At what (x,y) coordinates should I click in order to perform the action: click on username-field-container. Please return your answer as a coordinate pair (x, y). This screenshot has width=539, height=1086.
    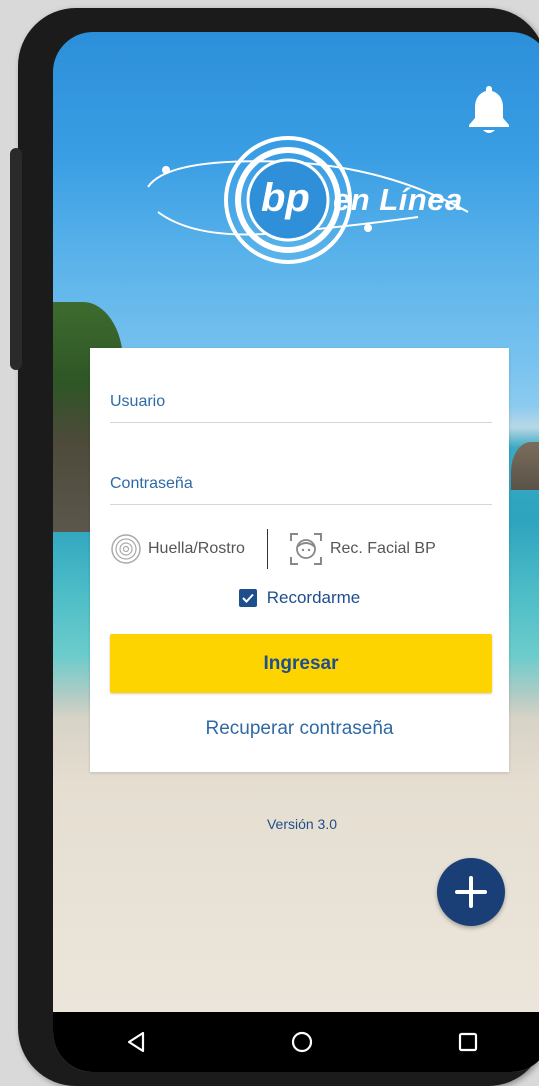
    Looking at the image, I should click on (301, 402).